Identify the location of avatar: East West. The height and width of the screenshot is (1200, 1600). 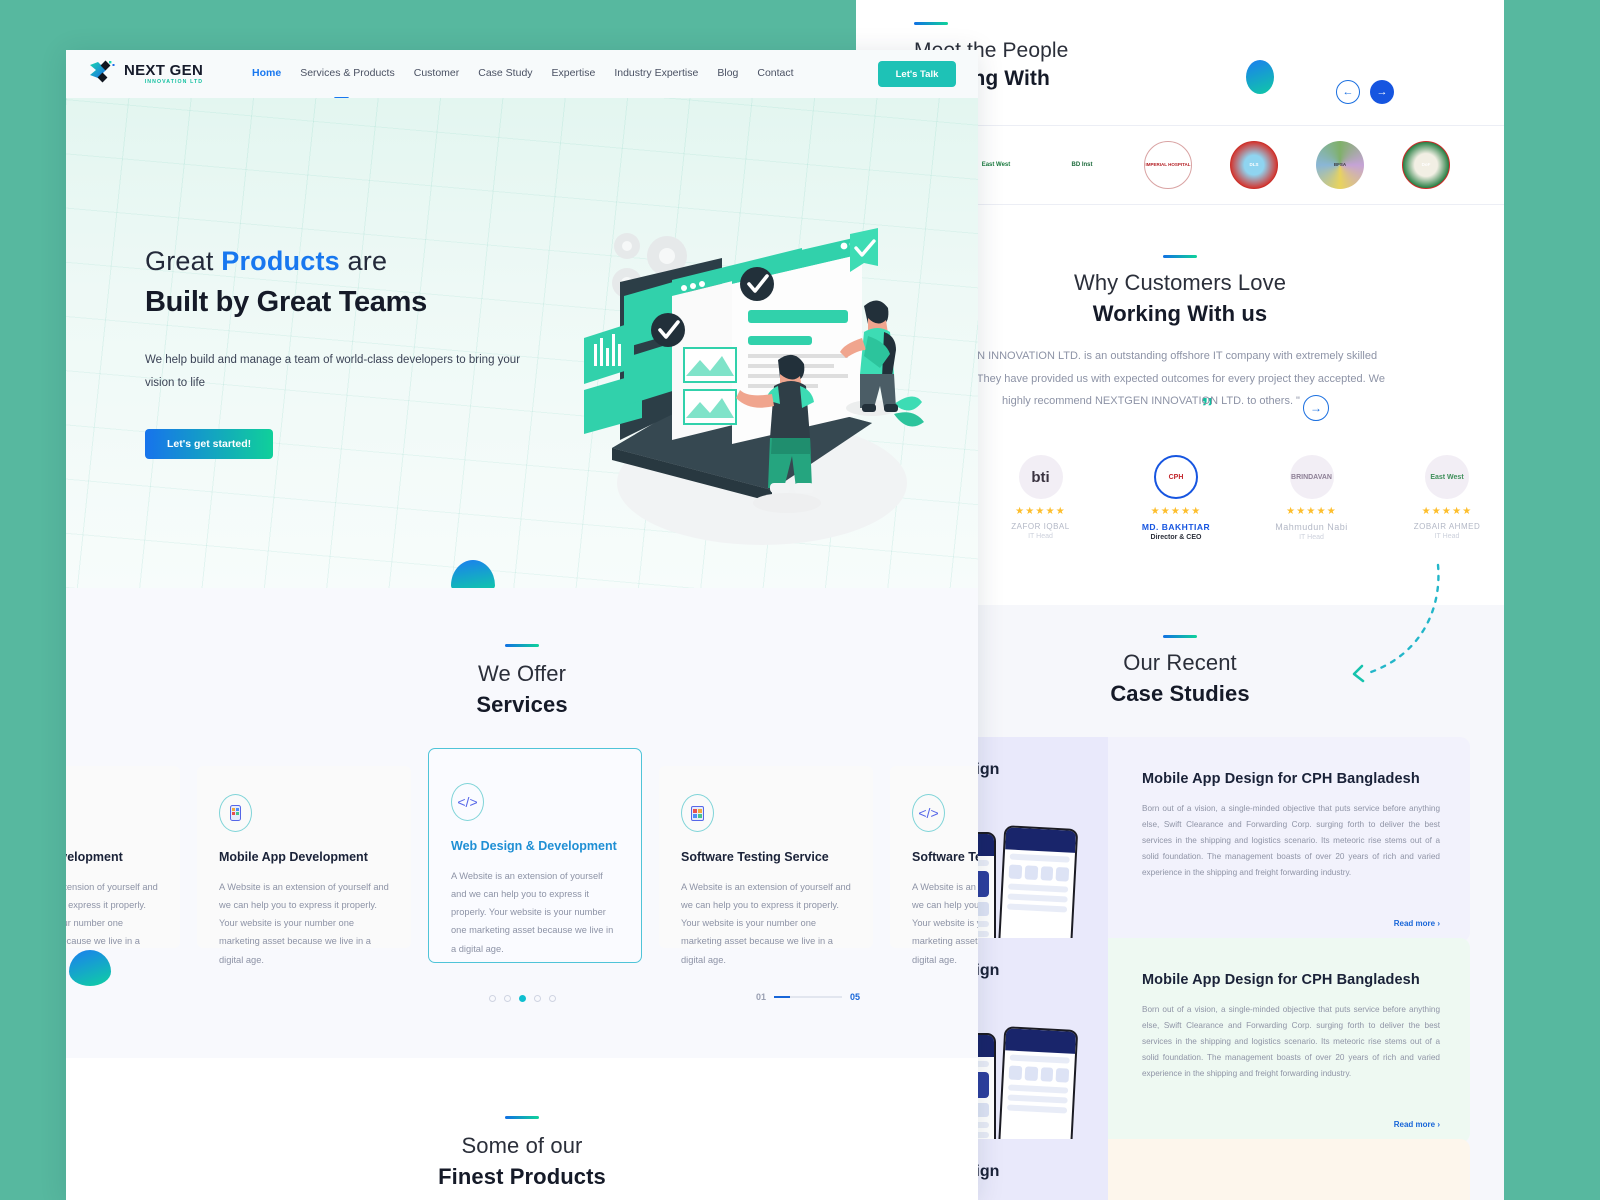
(1447, 477).